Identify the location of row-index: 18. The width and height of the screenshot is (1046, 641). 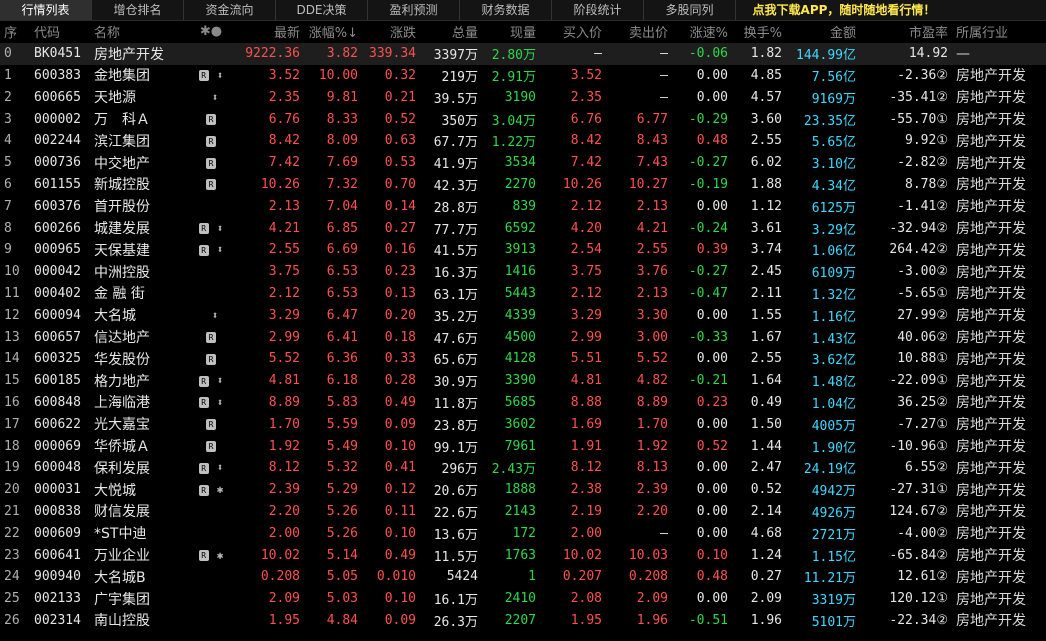
(12, 446).